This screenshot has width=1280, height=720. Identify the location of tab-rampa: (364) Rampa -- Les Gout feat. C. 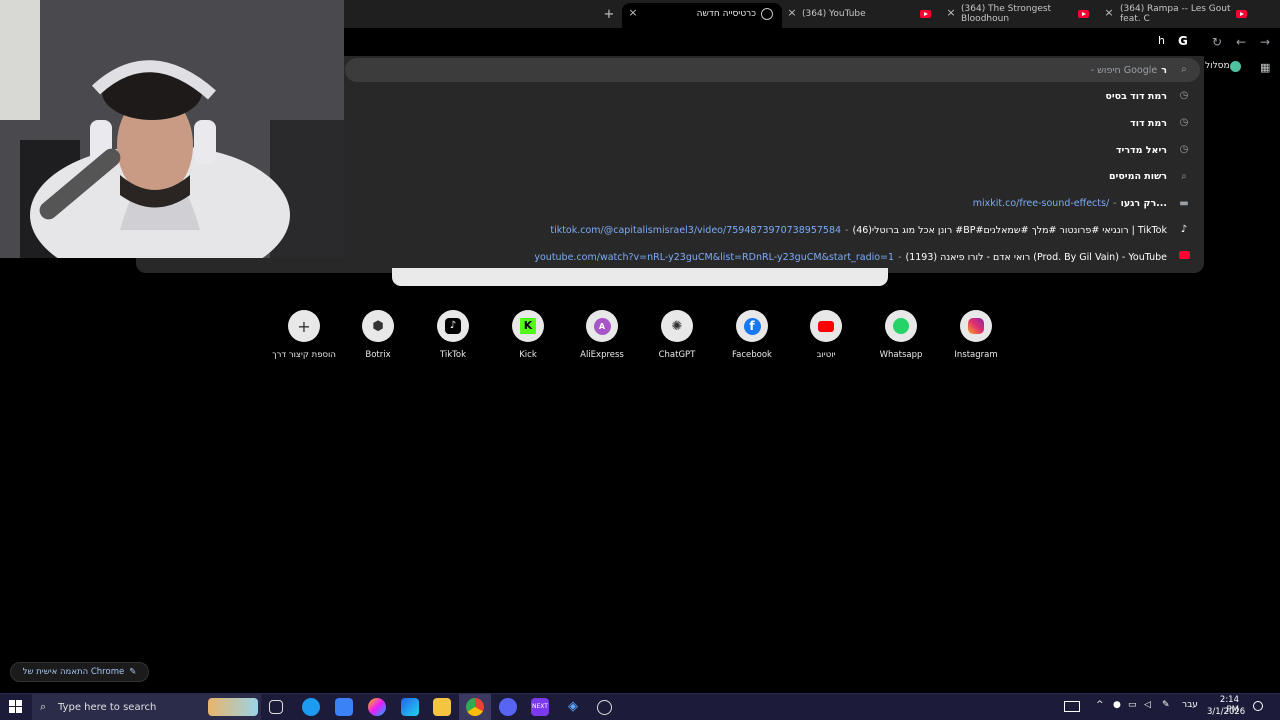
(1176, 14).